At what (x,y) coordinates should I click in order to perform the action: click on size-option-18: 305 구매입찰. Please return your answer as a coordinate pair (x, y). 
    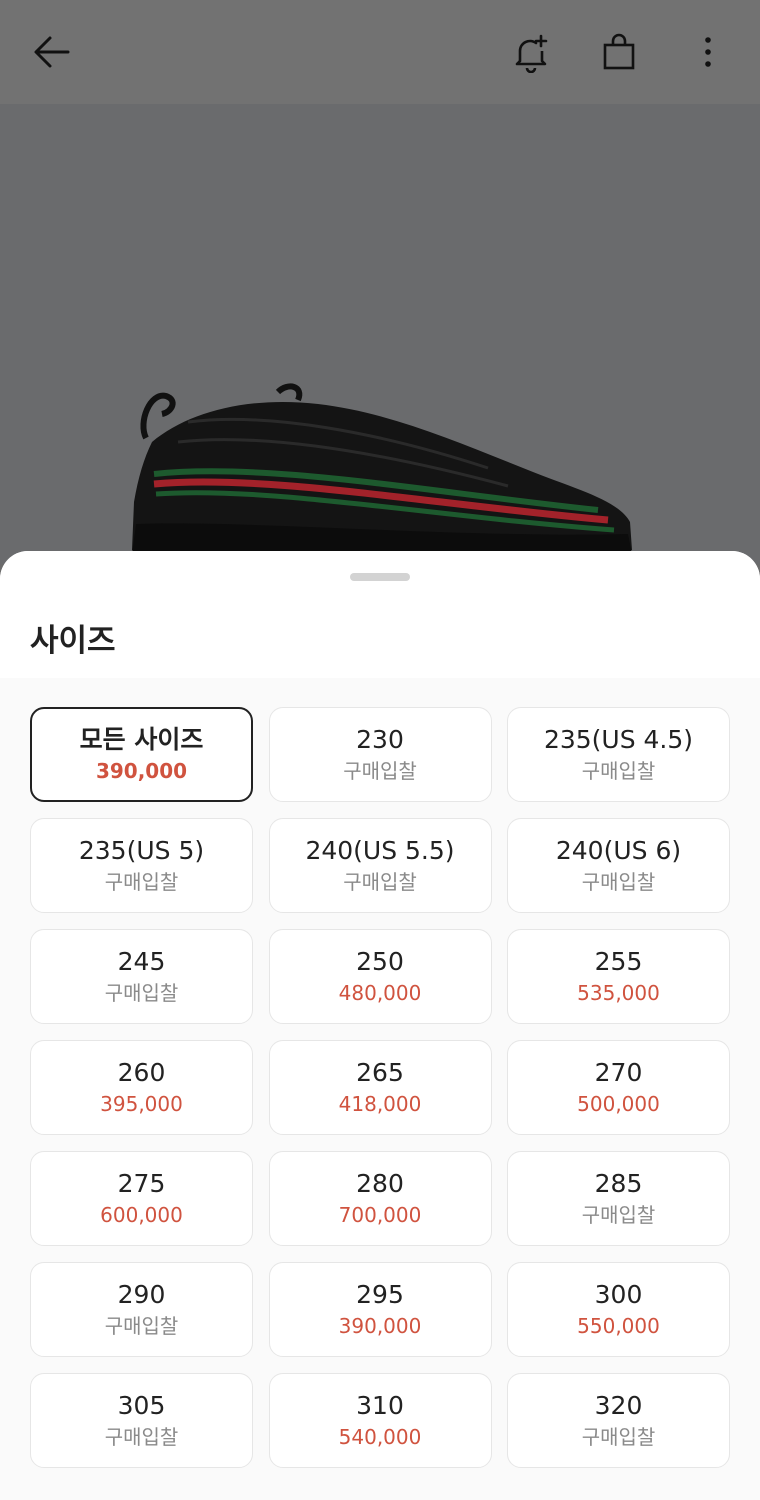
    Looking at the image, I should click on (141, 1420).